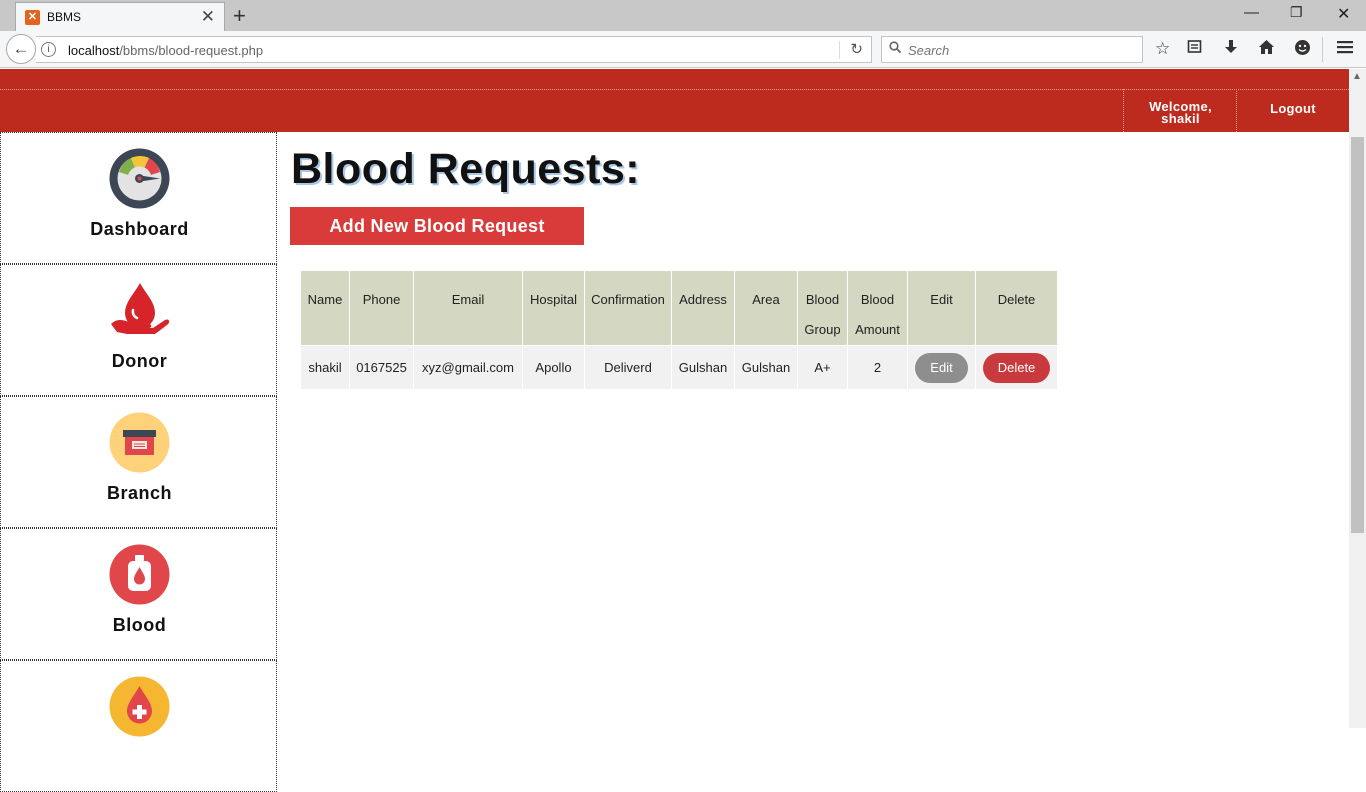  What do you see at coordinates (139, 493) in the screenshot?
I see `sidebar-item-label: Branch` at bounding box center [139, 493].